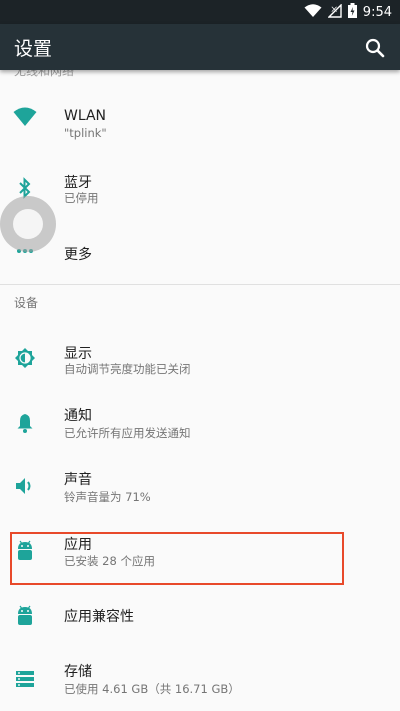 This screenshot has height=711, width=400. Describe the element at coordinates (85, 116) in the screenshot. I see `settings-item-title: WLAN` at that location.